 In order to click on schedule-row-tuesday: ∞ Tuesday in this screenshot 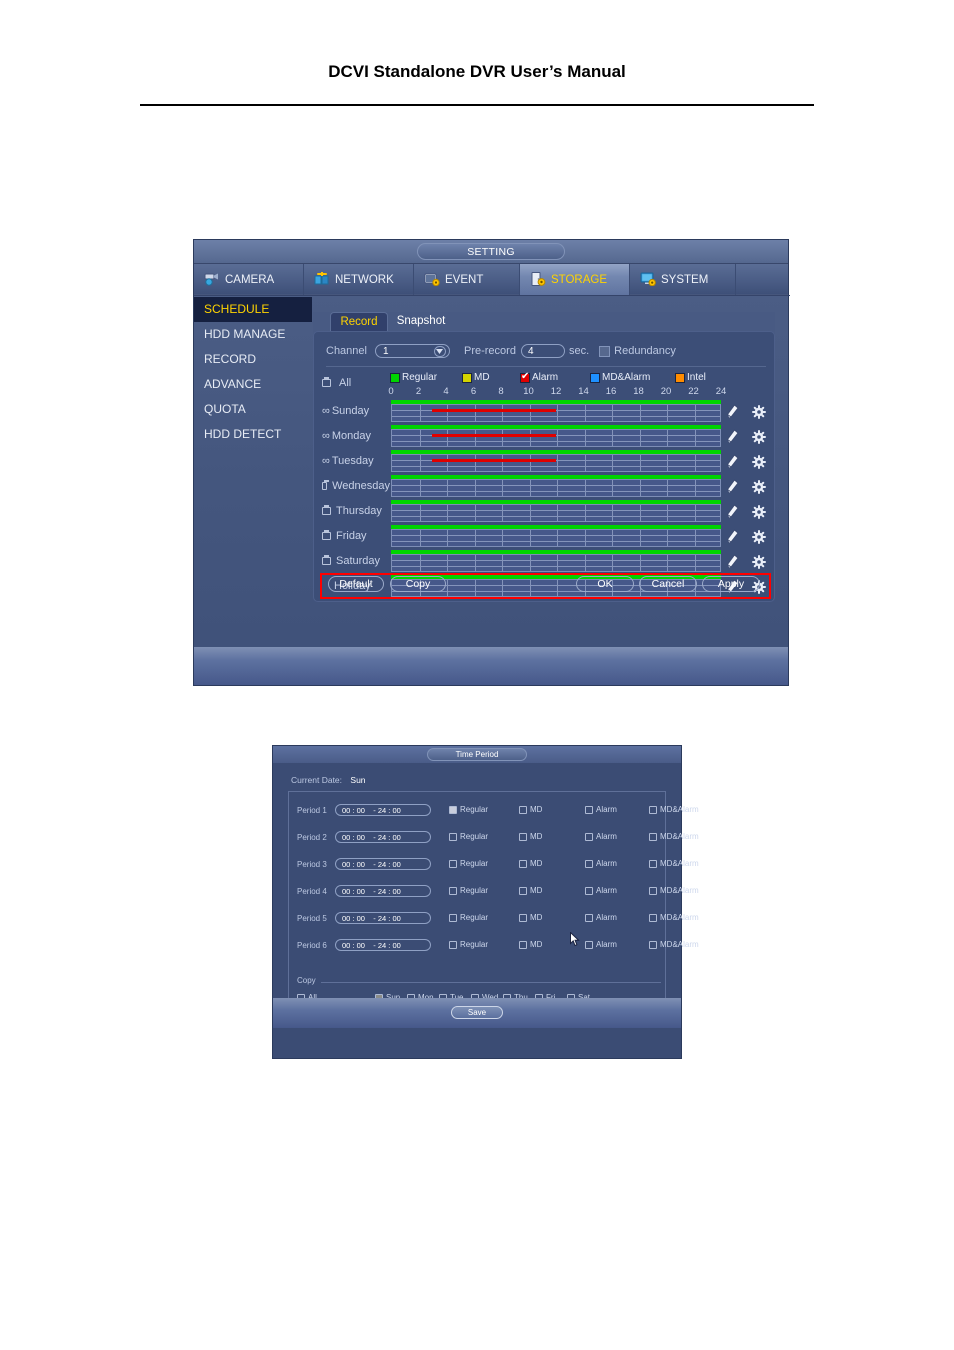, I will do `click(545, 461)`.